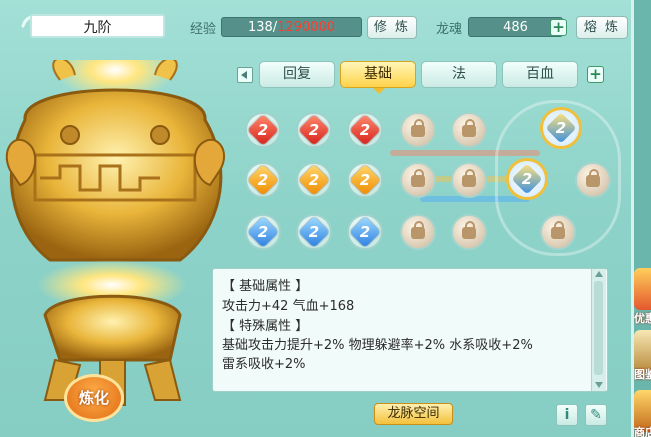  What do you see at coordinates (265, 286) in the screenshot?
I see `basic-attributes-header: 【 基础属性 】` at bounding box center [265, 286].